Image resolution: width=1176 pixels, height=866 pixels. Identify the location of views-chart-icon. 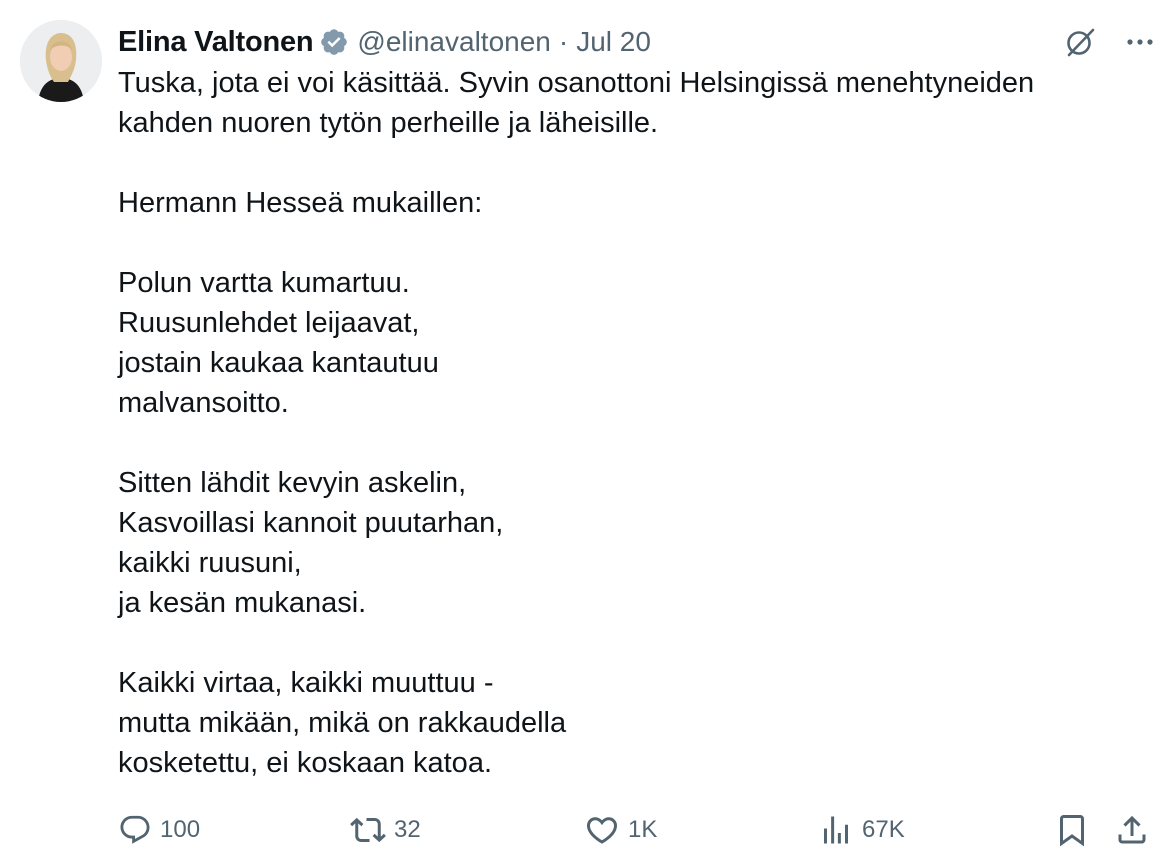
(836, 830).